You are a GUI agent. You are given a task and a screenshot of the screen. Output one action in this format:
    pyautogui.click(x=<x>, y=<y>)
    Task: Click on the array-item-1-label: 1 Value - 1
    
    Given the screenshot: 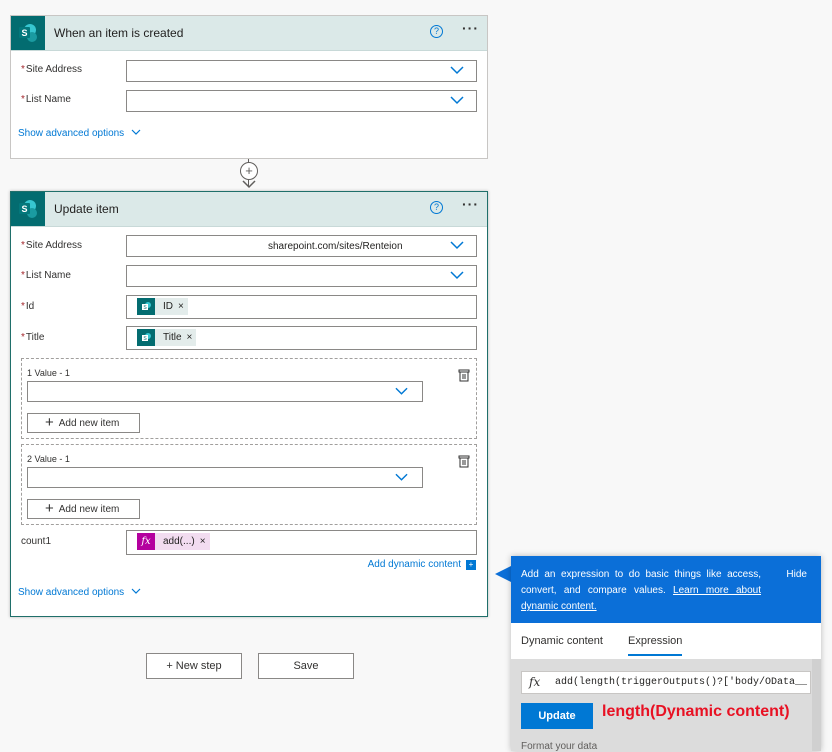 What is the action you would take?
    pyautogui.click(x=48, y=373)
    